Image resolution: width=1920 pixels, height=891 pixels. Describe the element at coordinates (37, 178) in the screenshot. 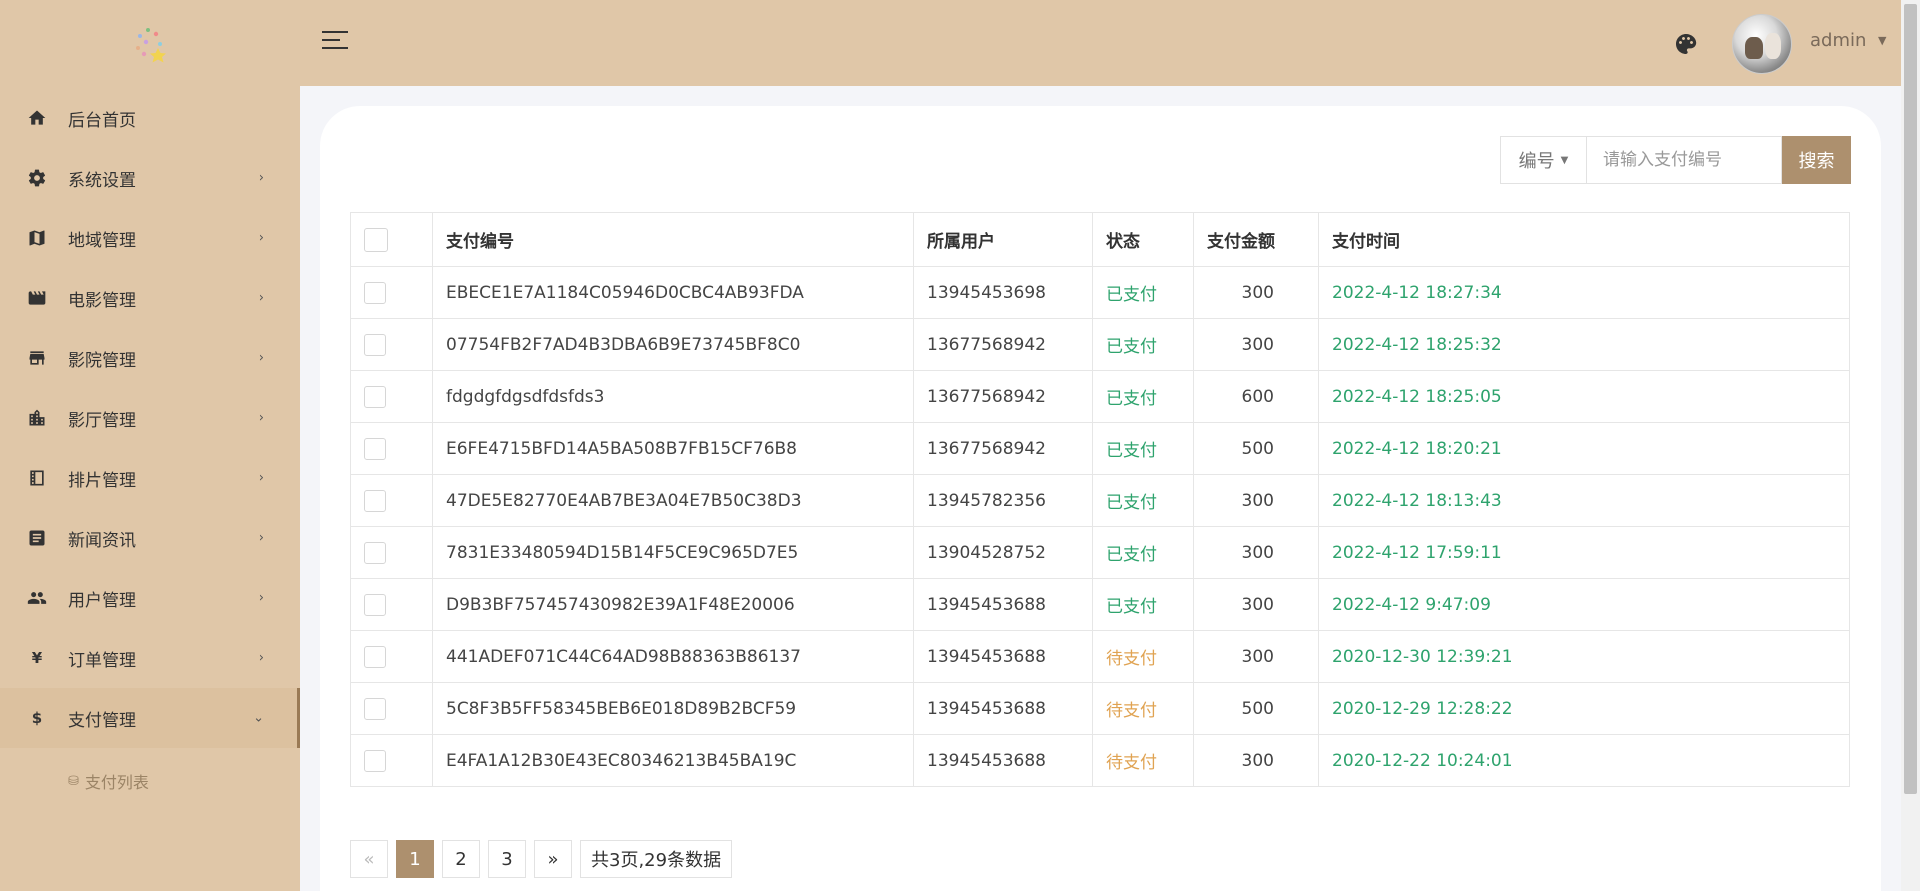

I see `gear-icon` at that location.